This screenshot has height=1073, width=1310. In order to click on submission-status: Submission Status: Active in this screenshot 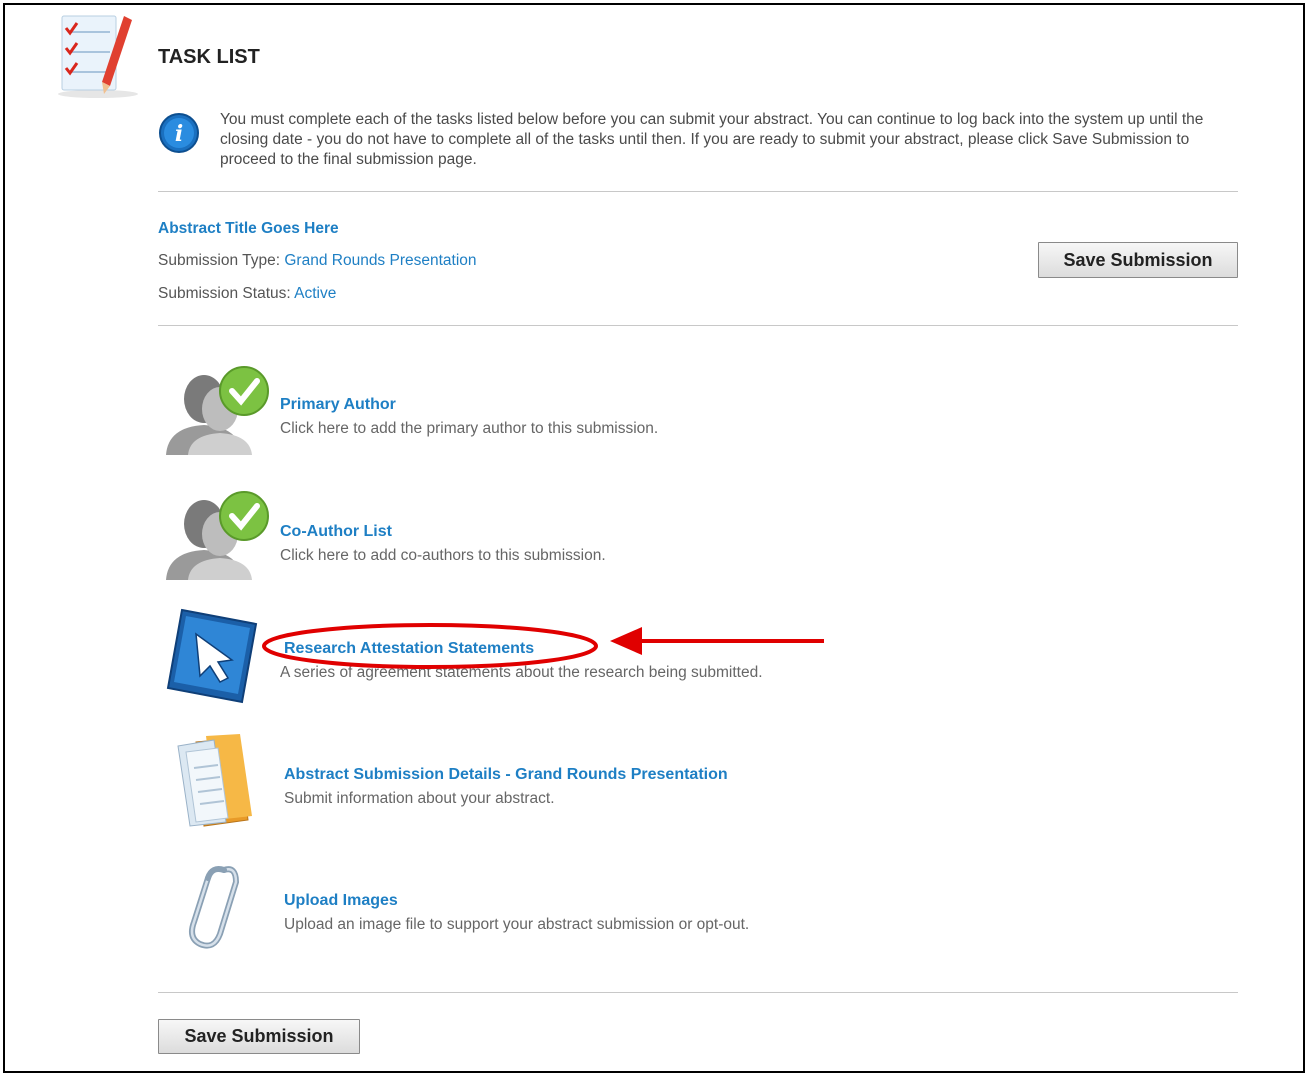, I will do `click(247, 294)`.